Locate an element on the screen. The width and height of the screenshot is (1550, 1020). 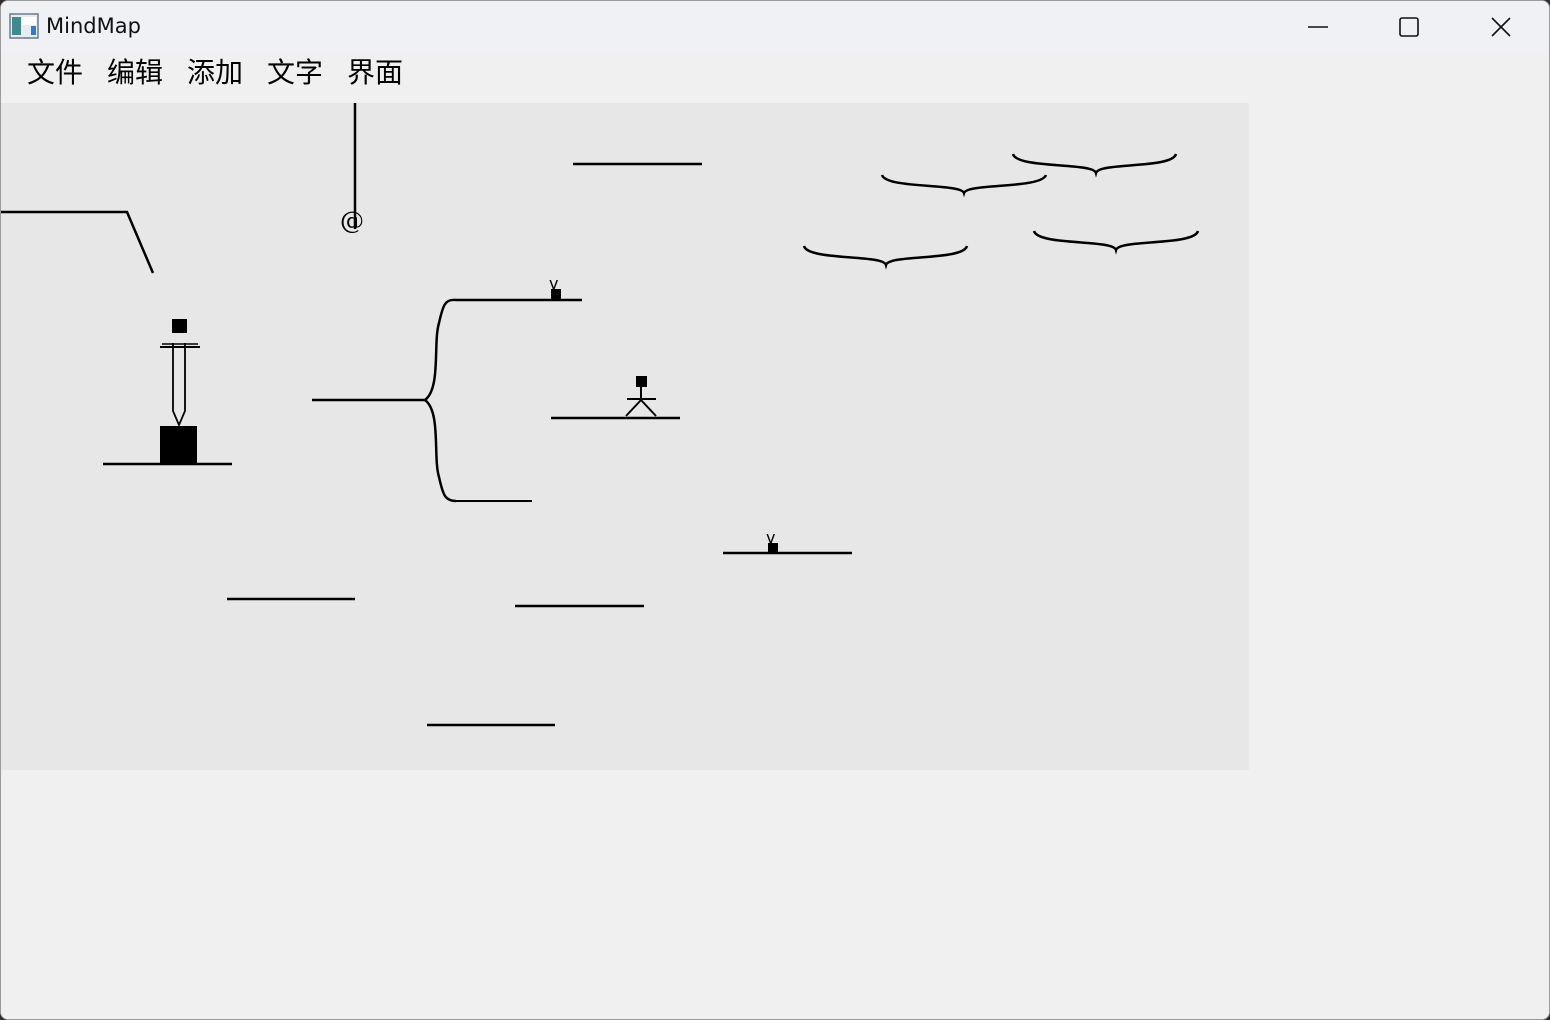
window-title: MindMap is located at coordinates (93, 26).